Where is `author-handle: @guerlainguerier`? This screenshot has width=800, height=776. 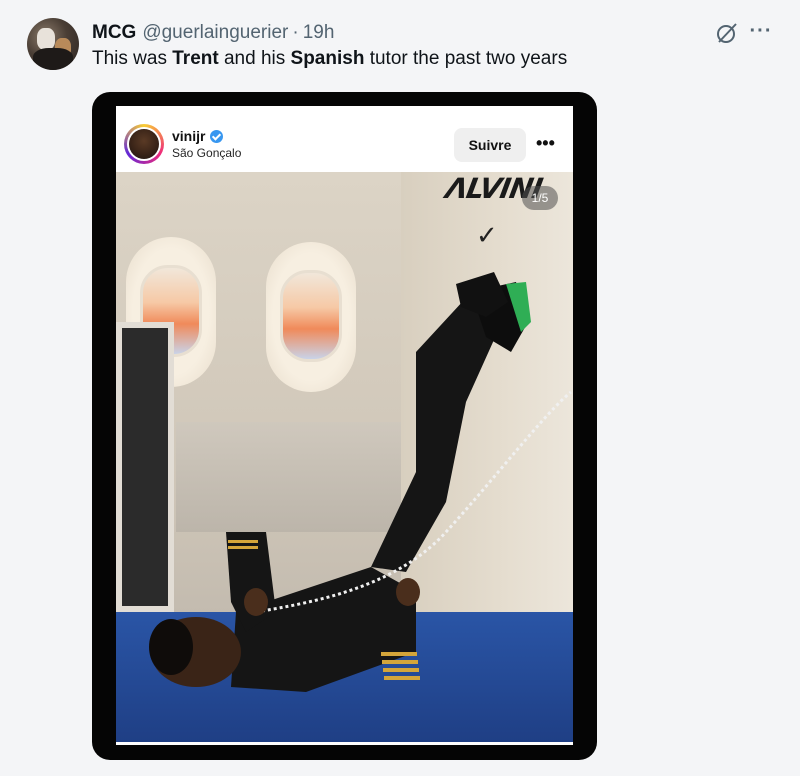
author-handle: @guerlainguerier is located at coordinates (215, 33).